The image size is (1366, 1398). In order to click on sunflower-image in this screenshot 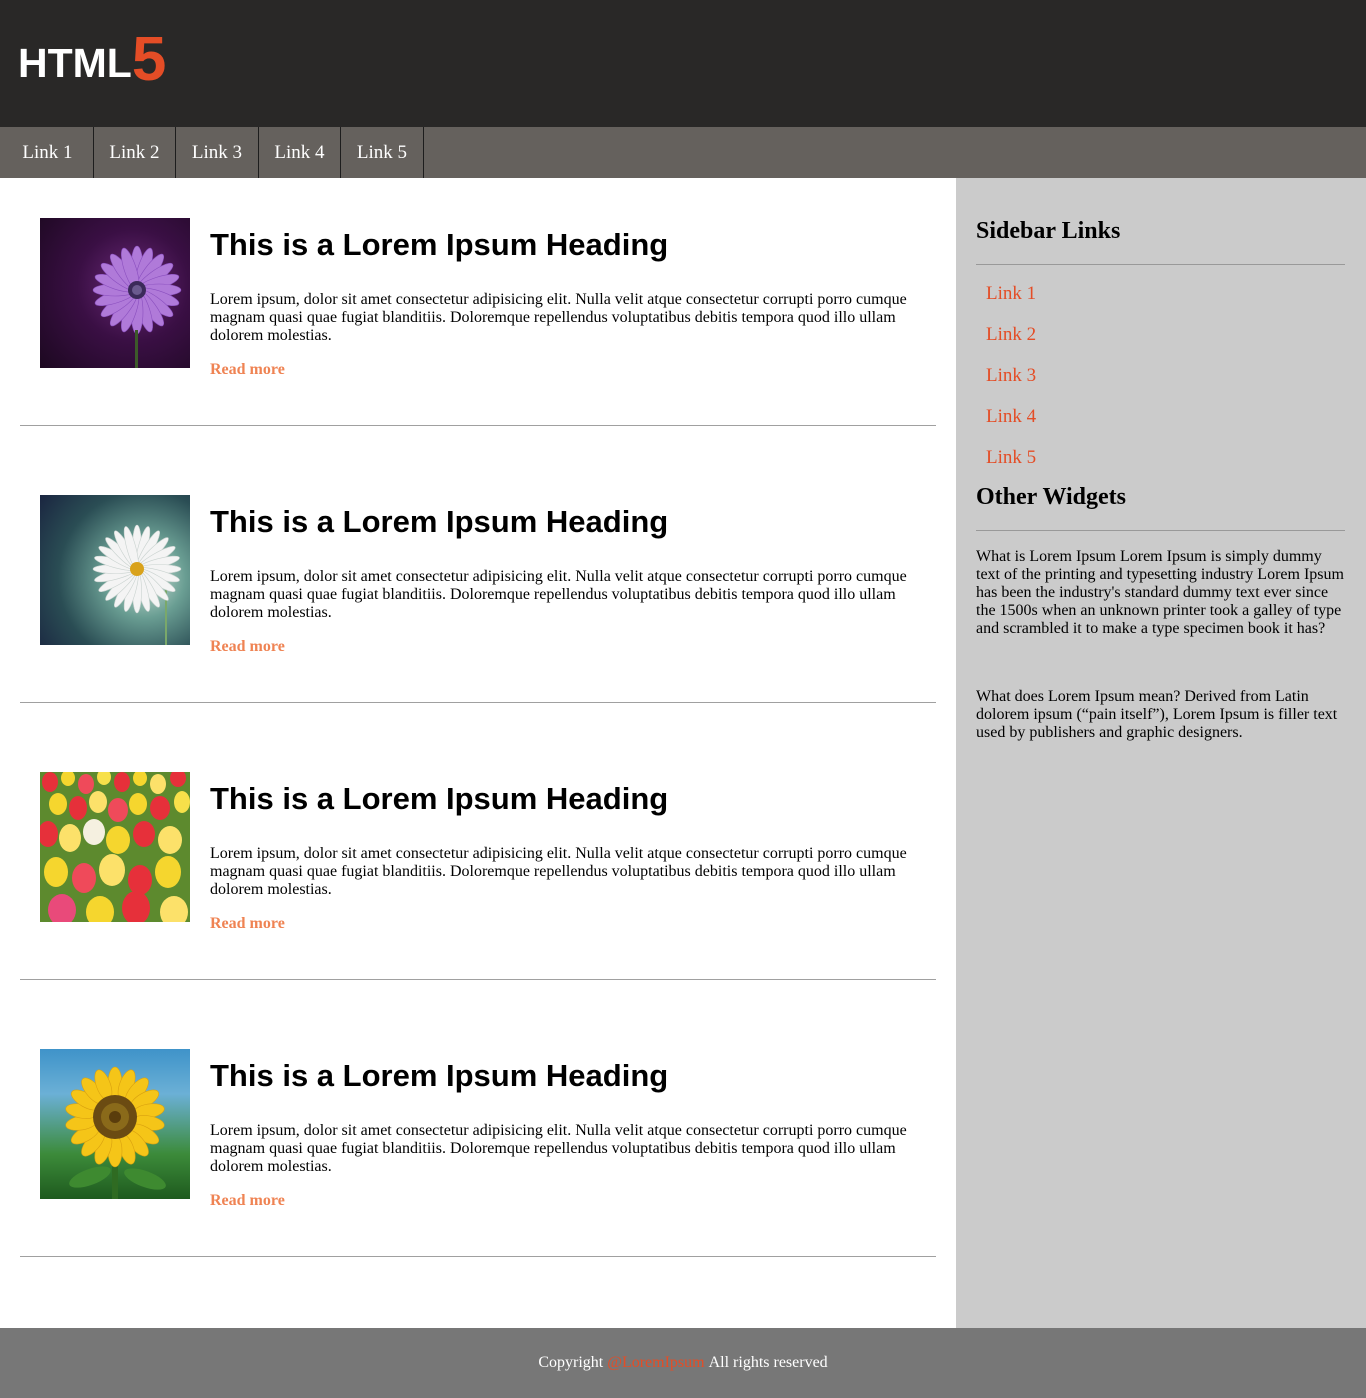, I will do `click(115, 1124)`.